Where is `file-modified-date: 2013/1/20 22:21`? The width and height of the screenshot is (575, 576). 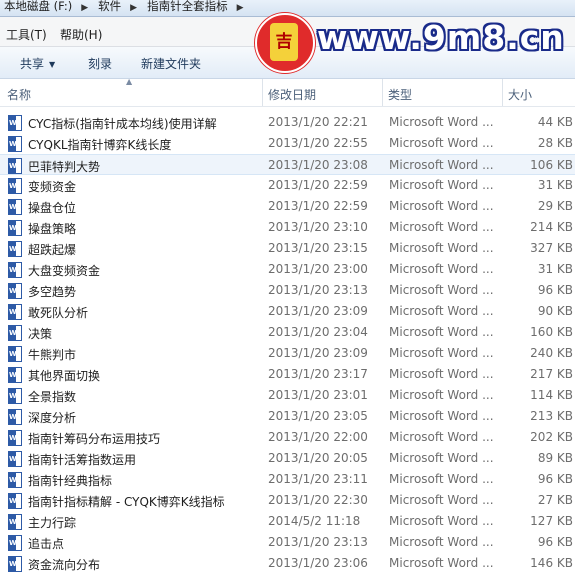 file-modified-date: 2013/1/20 22:21 is located at coordinates (318, 122).